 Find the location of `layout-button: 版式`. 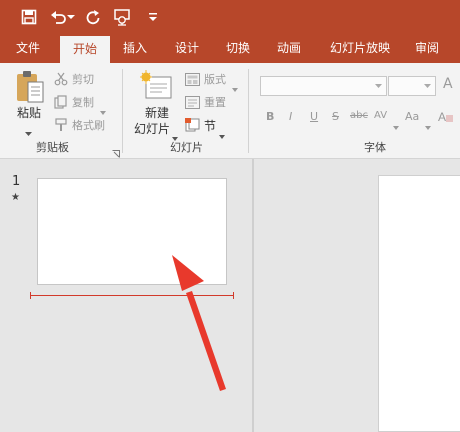

layout-button: 版式 is located at coordinates (215, 79).